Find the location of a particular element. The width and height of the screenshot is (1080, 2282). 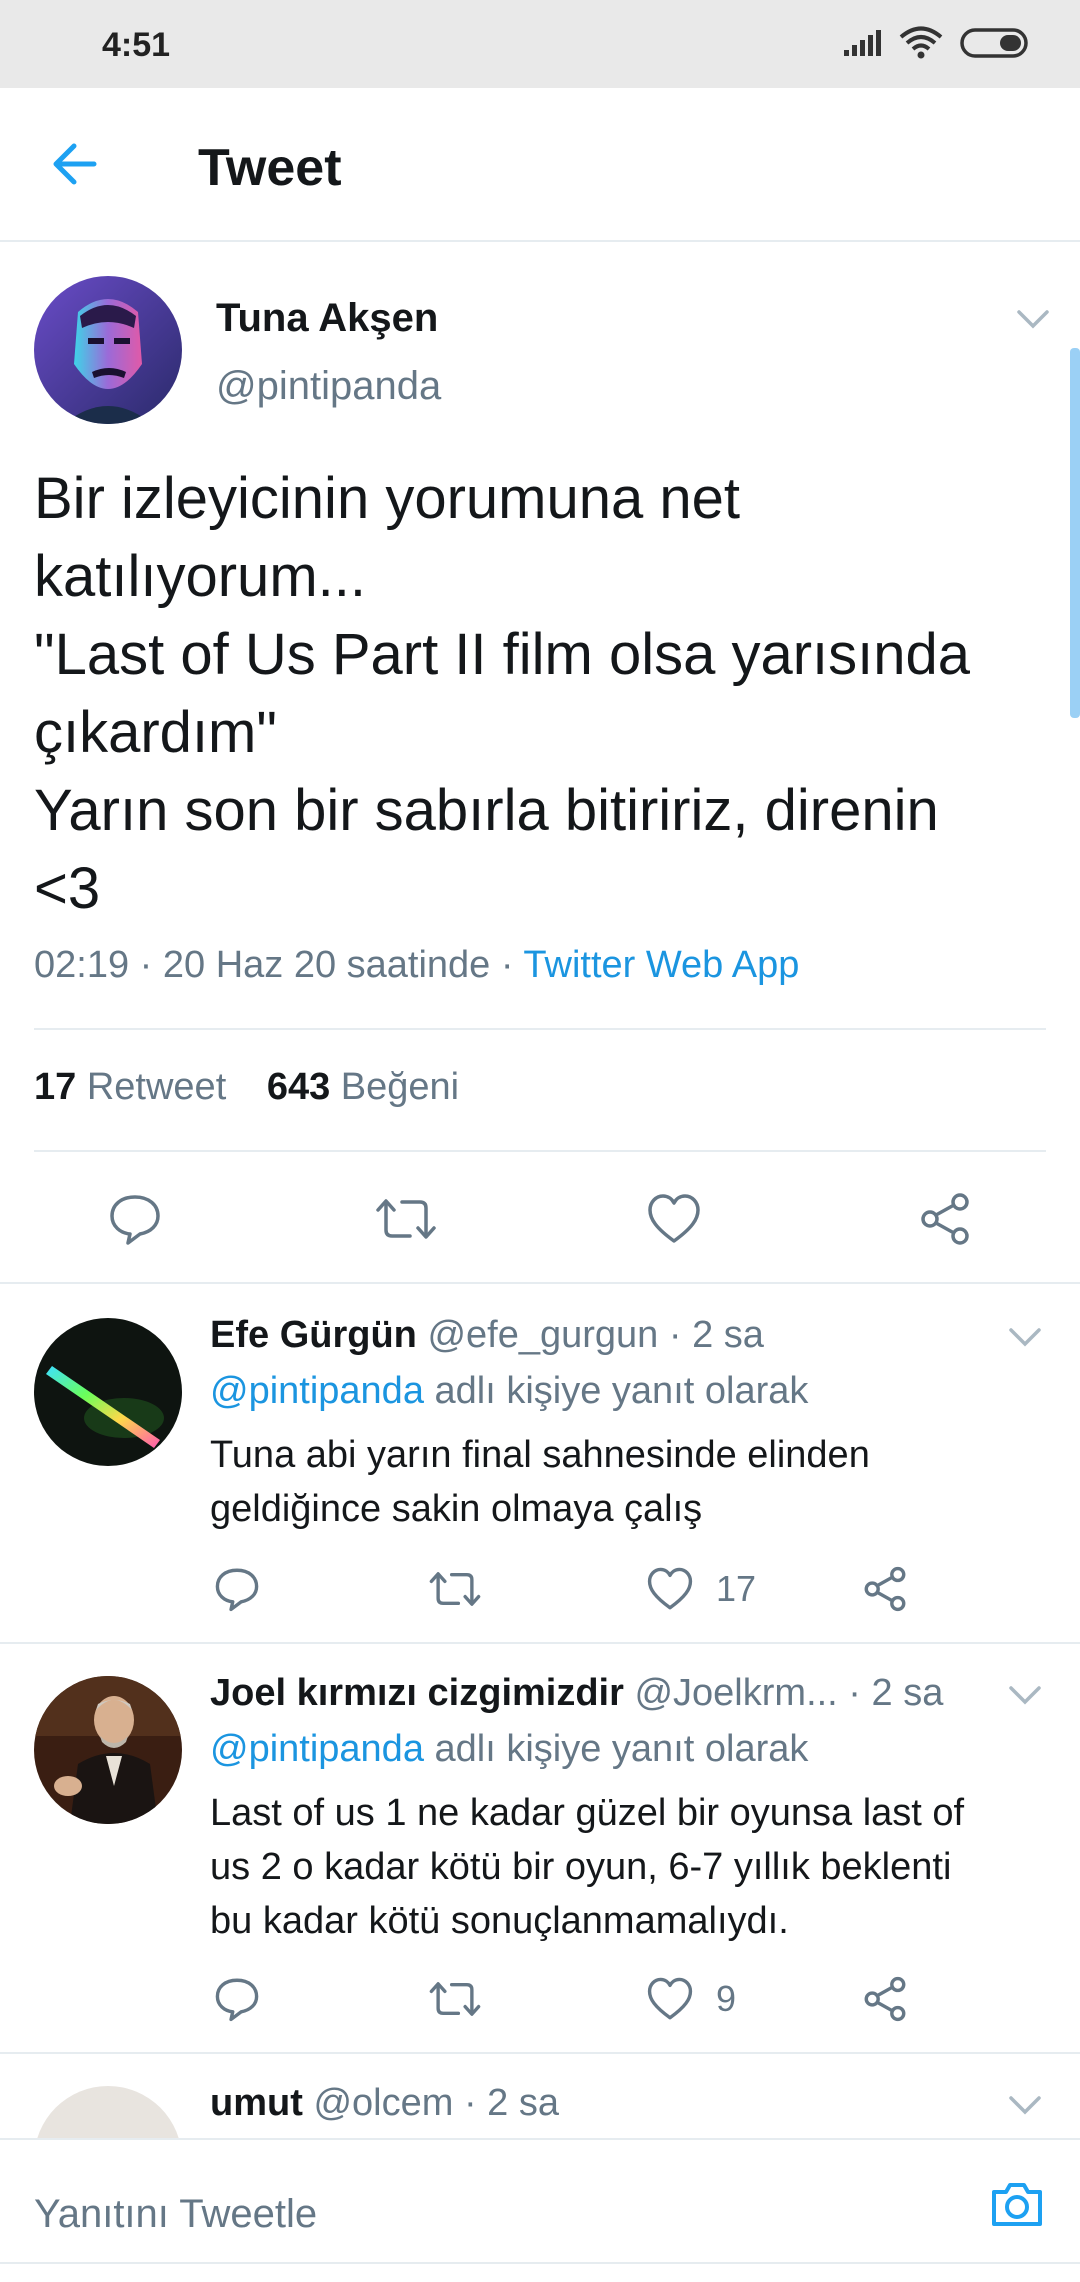

reply-text-line: geldiğince sakin olmaya çalış is located at coordinates (456, 1509).